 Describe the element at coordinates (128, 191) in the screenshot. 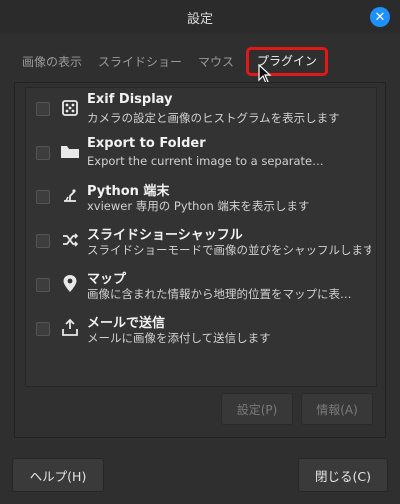

I see `plugin-name: Python 端末` at that location.